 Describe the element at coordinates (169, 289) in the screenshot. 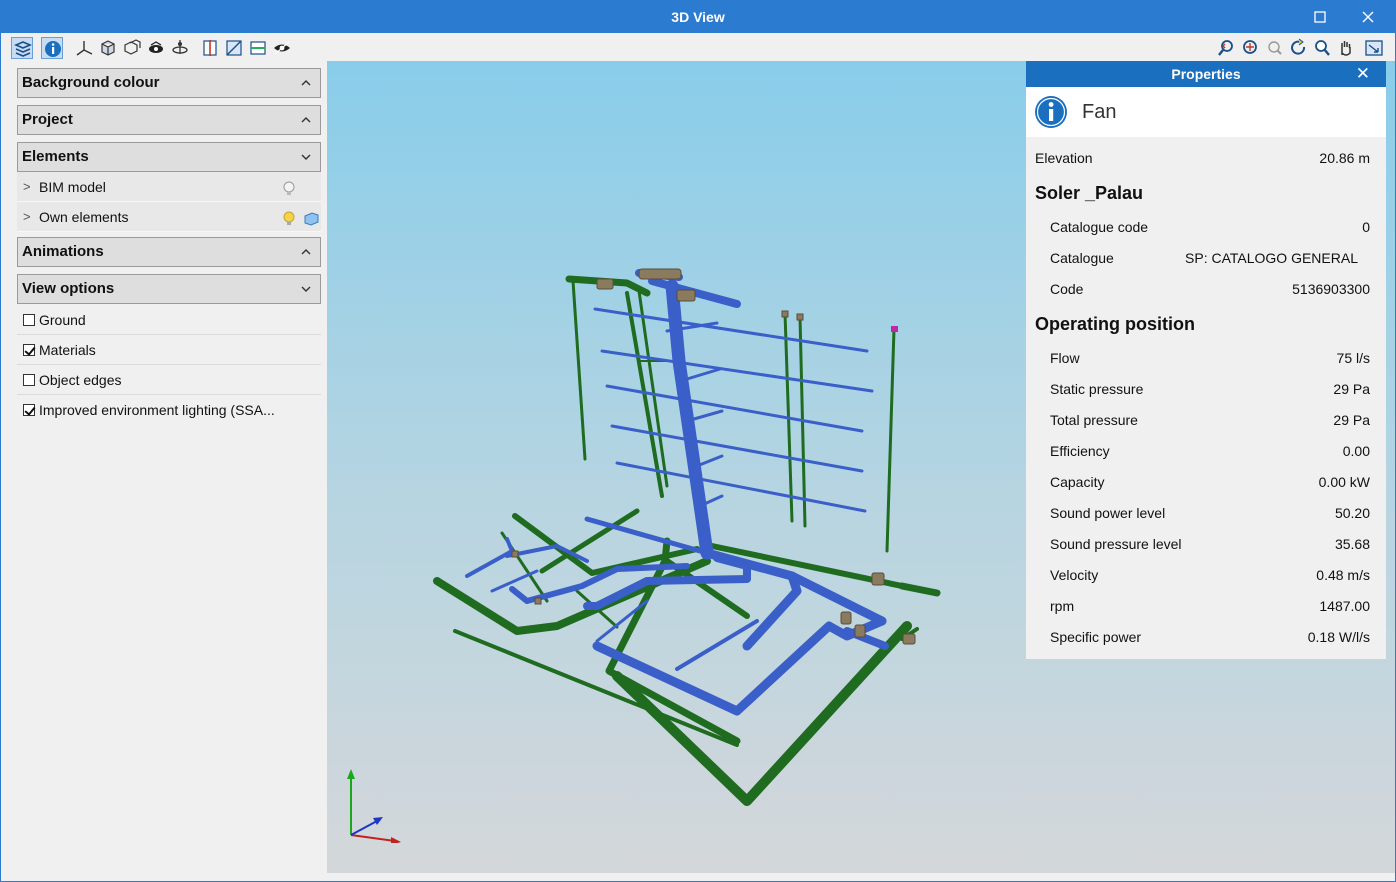

I see `section-view-options: View options` at that location.